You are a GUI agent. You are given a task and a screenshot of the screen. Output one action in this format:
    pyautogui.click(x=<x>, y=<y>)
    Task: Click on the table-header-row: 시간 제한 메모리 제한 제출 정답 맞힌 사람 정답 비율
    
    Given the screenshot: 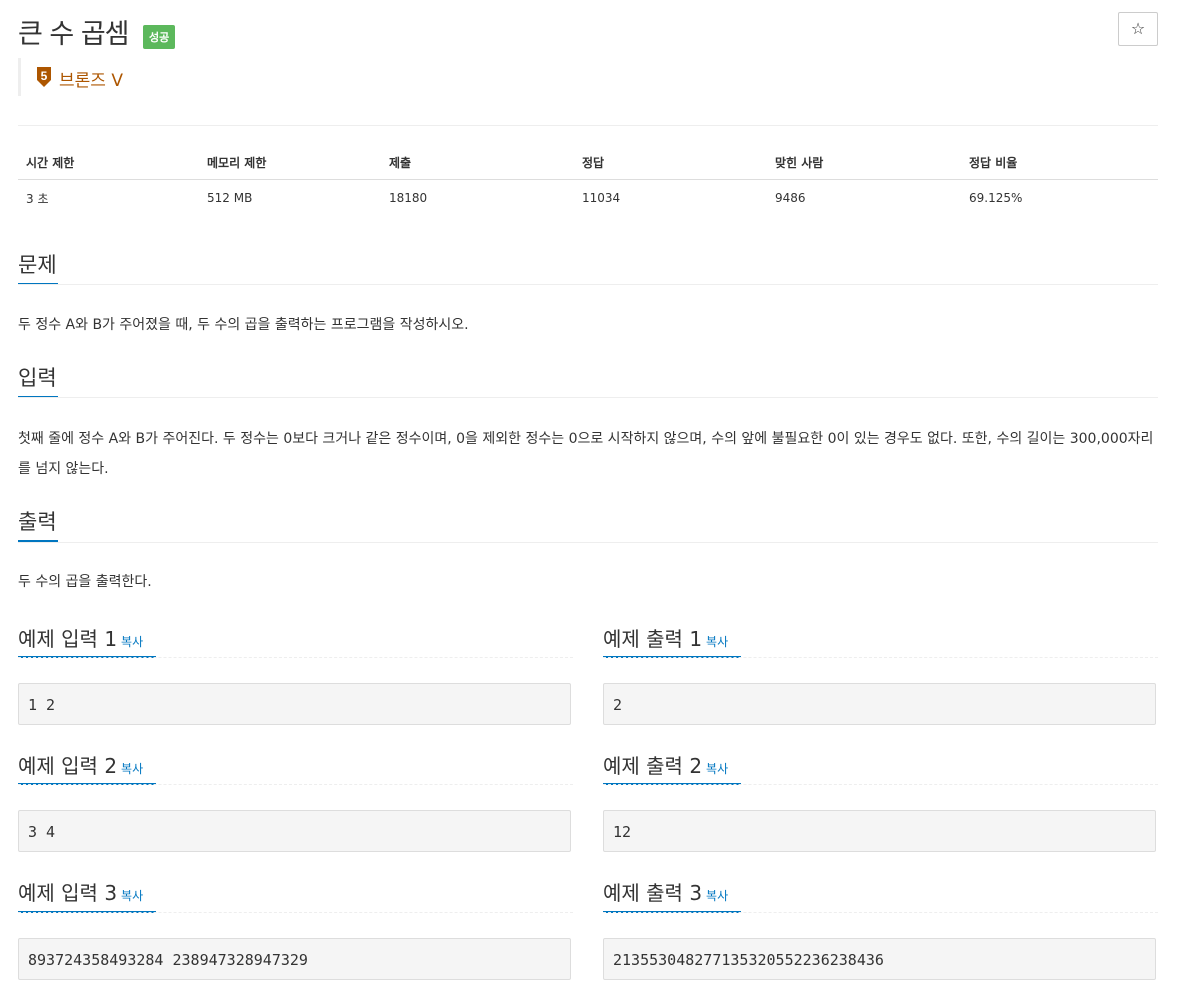 What is the action you would take?
    pyautogui.click(x=588, y=162)
    